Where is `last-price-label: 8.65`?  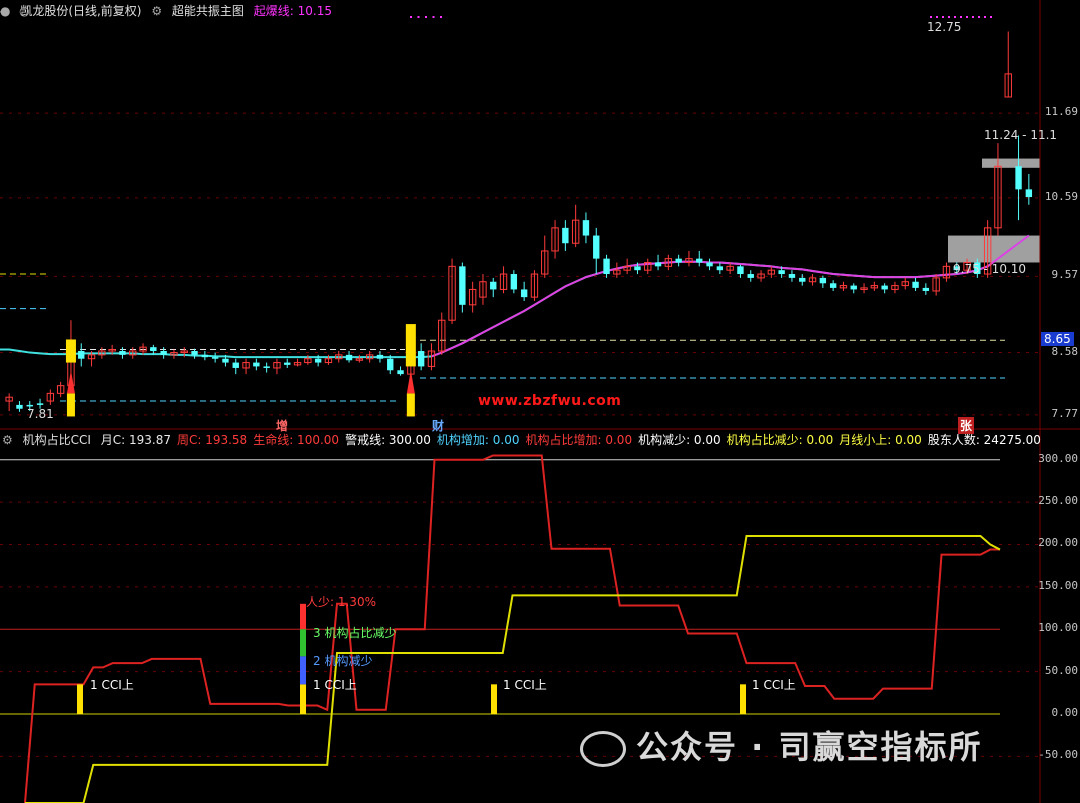
last-price-label: 8.65 is located at coordinates (1057, 339).